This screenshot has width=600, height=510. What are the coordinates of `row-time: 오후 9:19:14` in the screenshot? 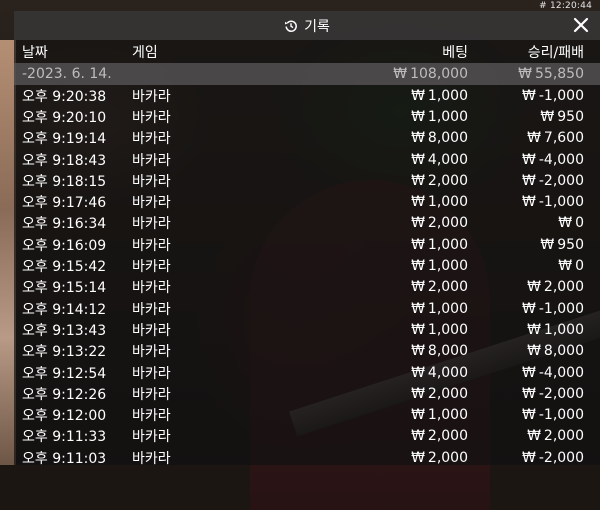 It's located at (64, 139).